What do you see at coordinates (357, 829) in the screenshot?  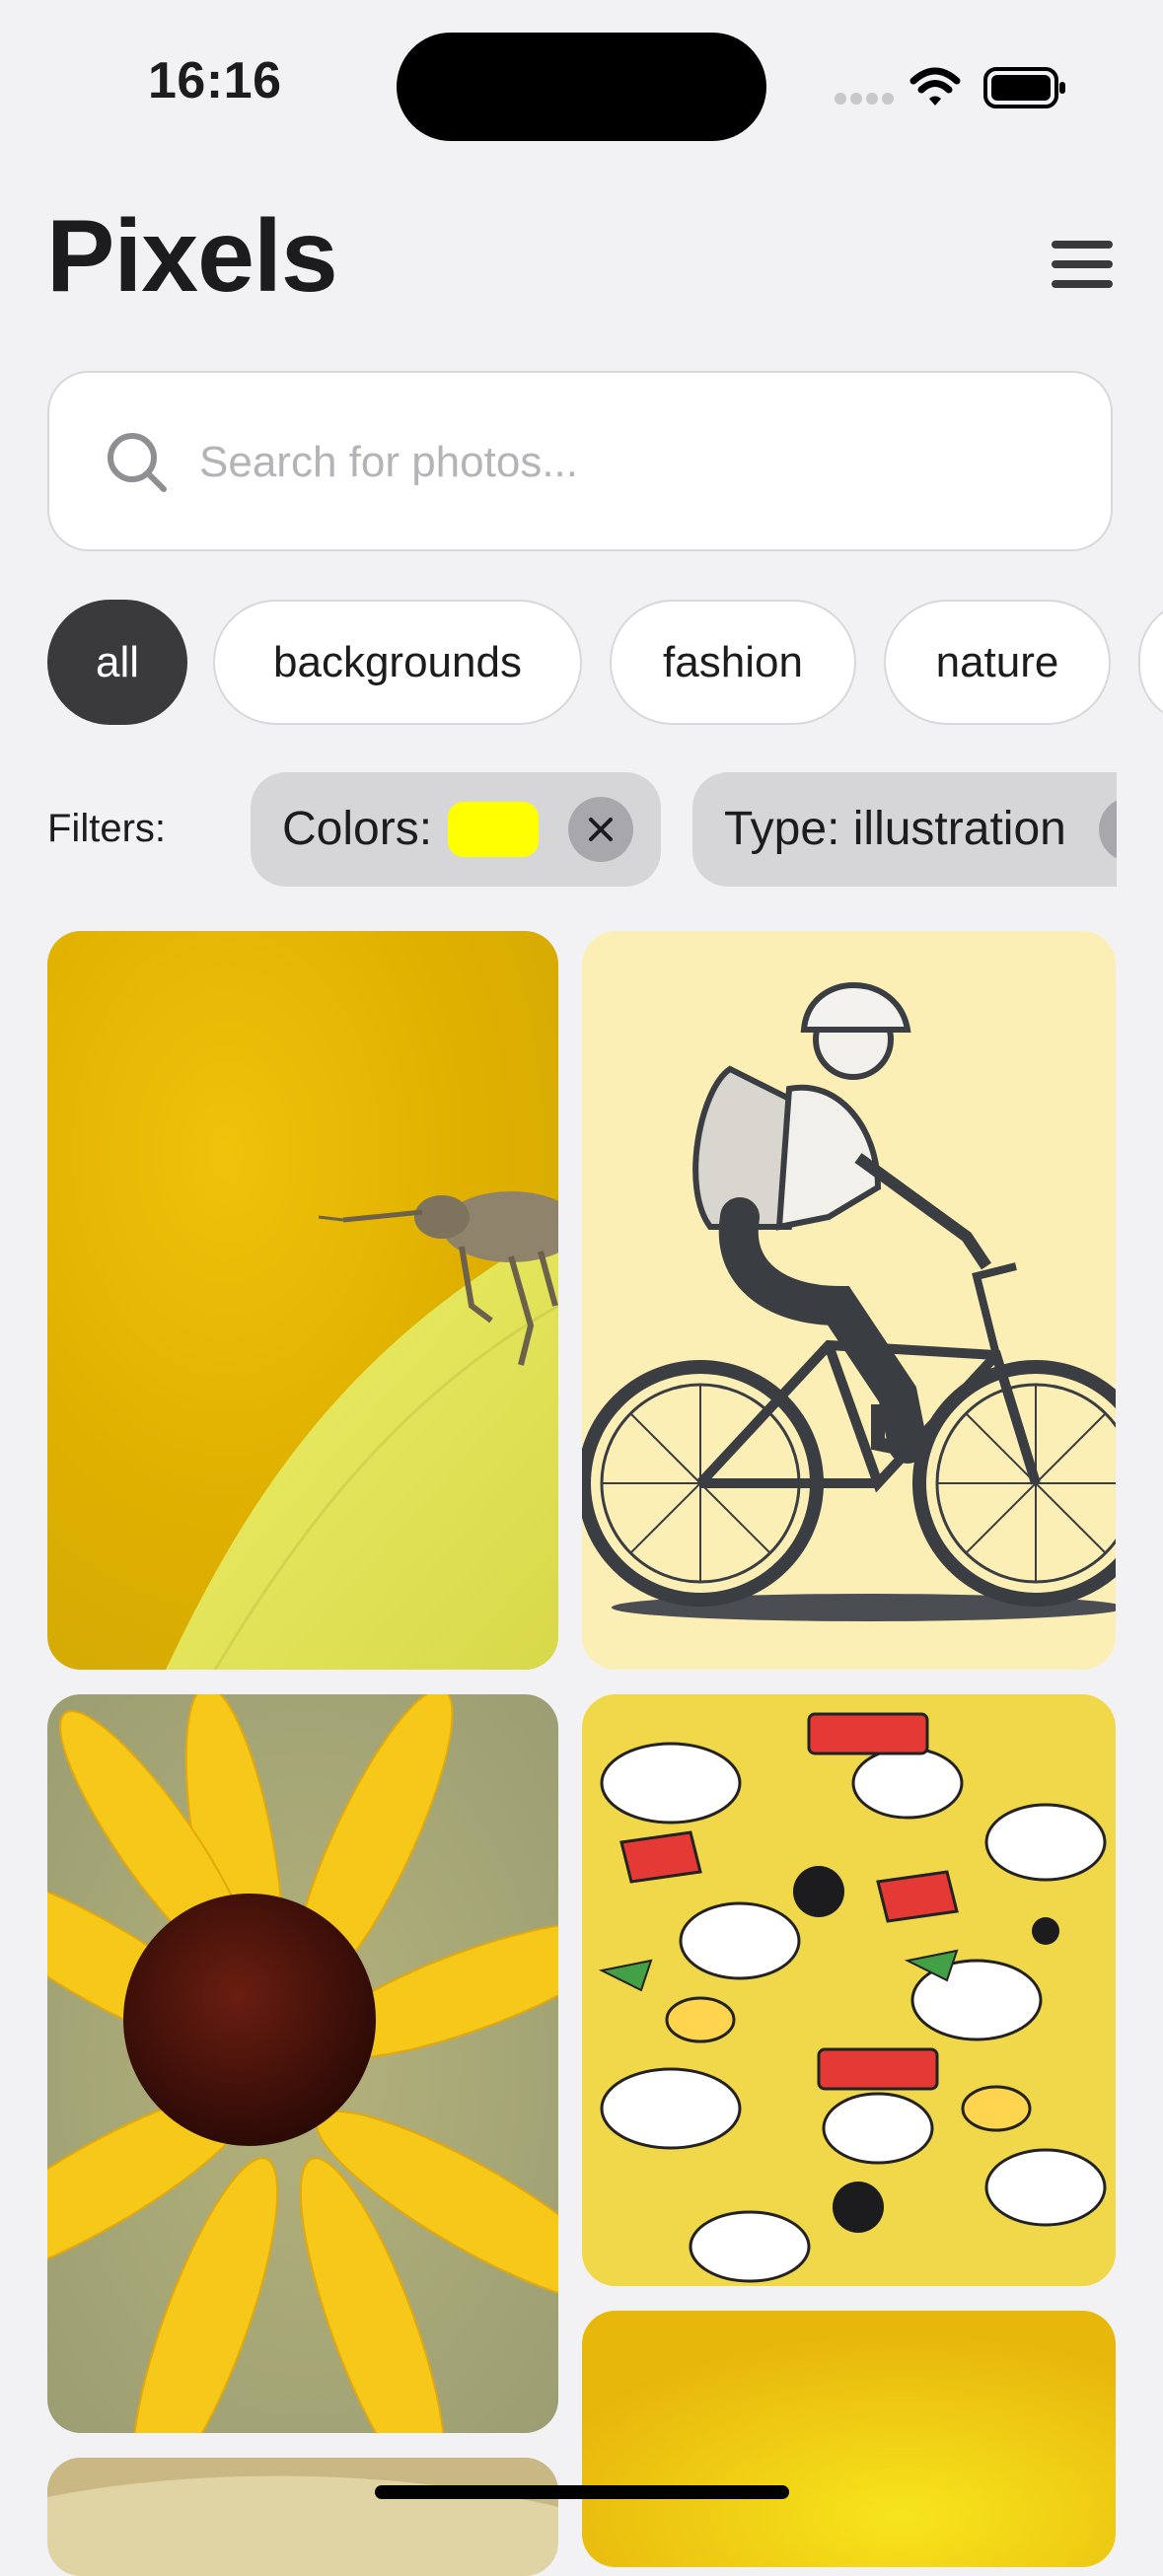 I see `filter-colors-label: Colors:` at bounding box center [357, 829].